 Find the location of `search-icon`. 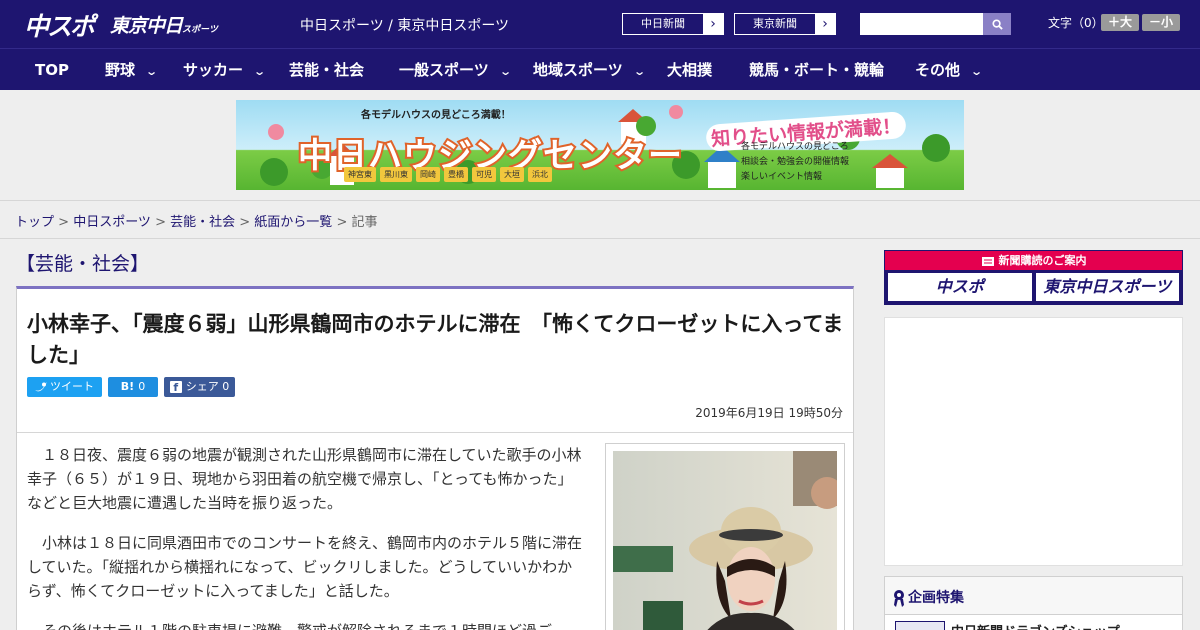

search-icon is located at coordinates (997, 24).